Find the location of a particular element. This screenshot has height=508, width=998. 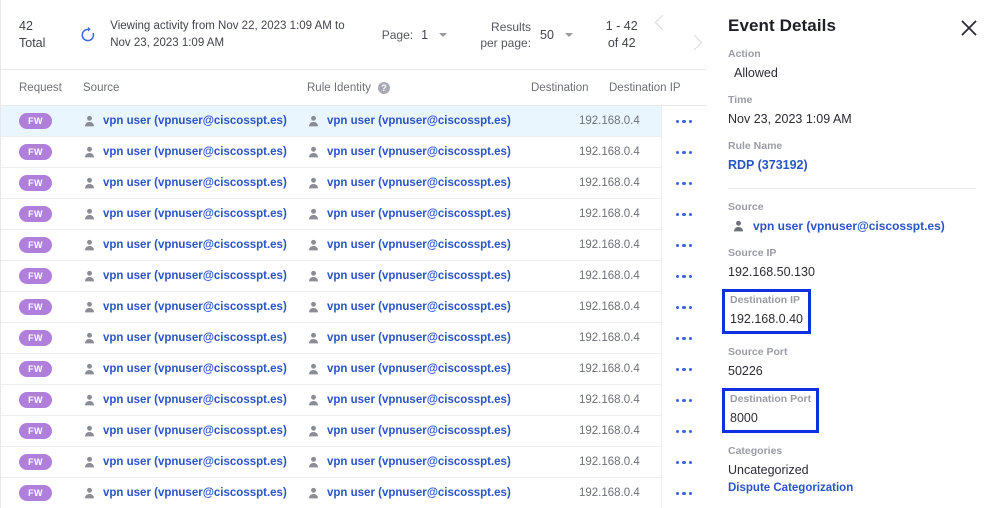

column-header-rule-identity: Rule Identity ? is located at coordinates (348, 87).